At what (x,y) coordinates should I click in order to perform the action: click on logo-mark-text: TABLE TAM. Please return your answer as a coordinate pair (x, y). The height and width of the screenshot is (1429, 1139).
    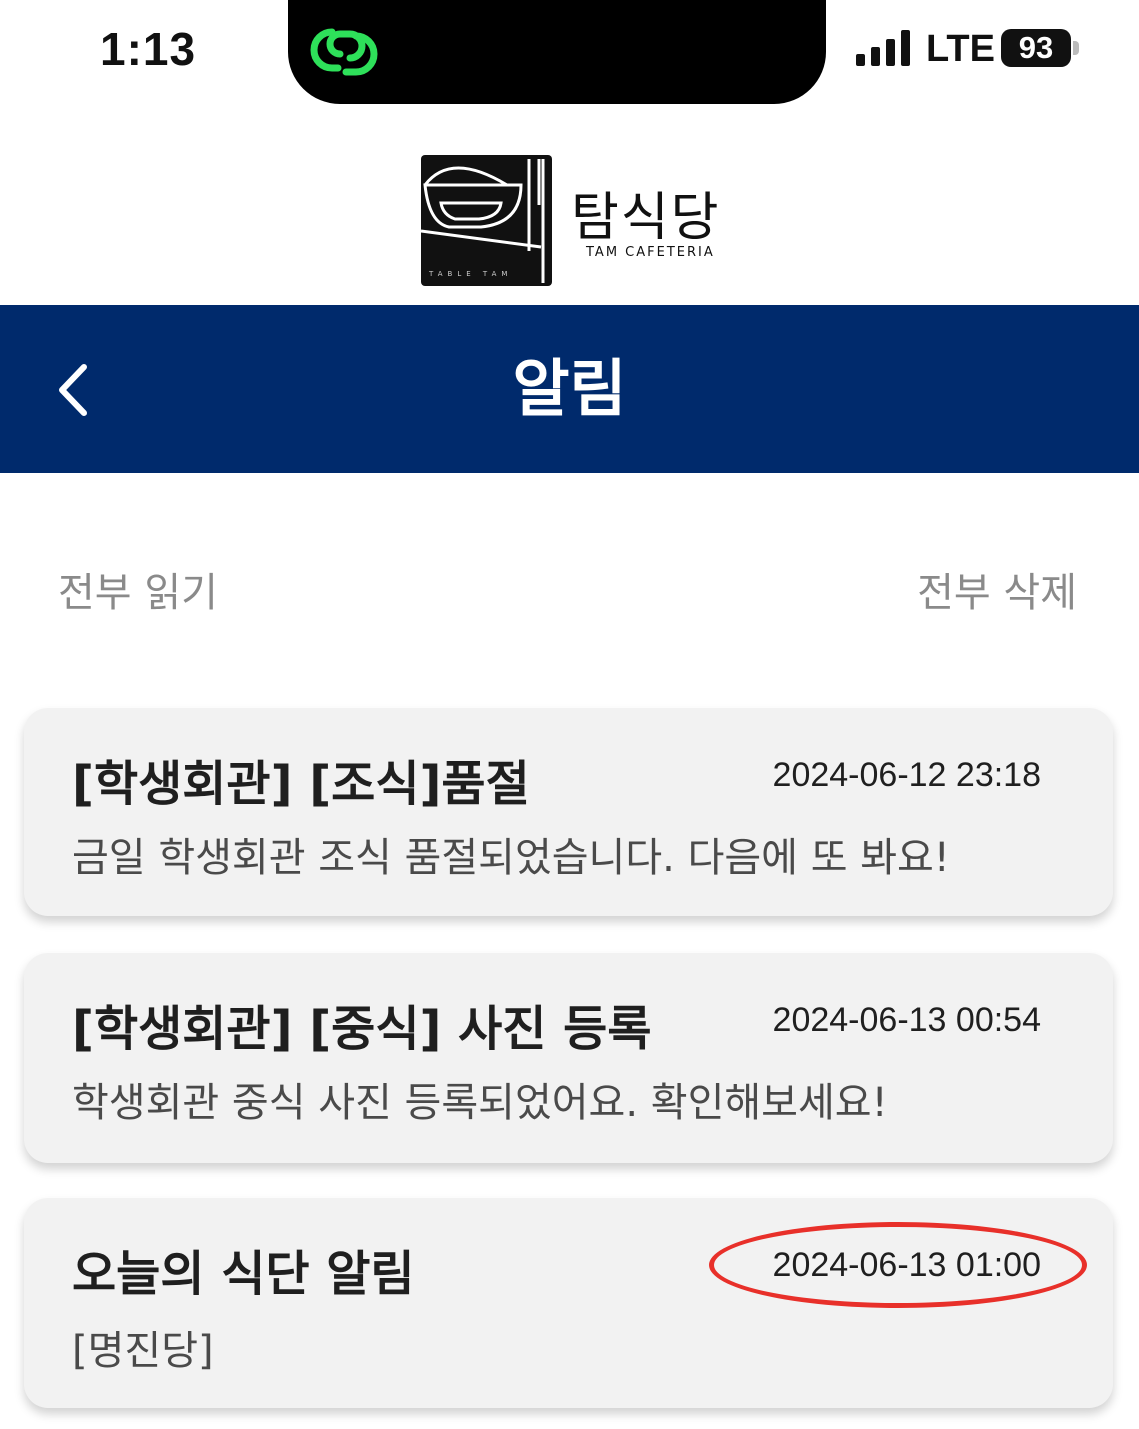
    Looking at the image, I should click on (471, 274).